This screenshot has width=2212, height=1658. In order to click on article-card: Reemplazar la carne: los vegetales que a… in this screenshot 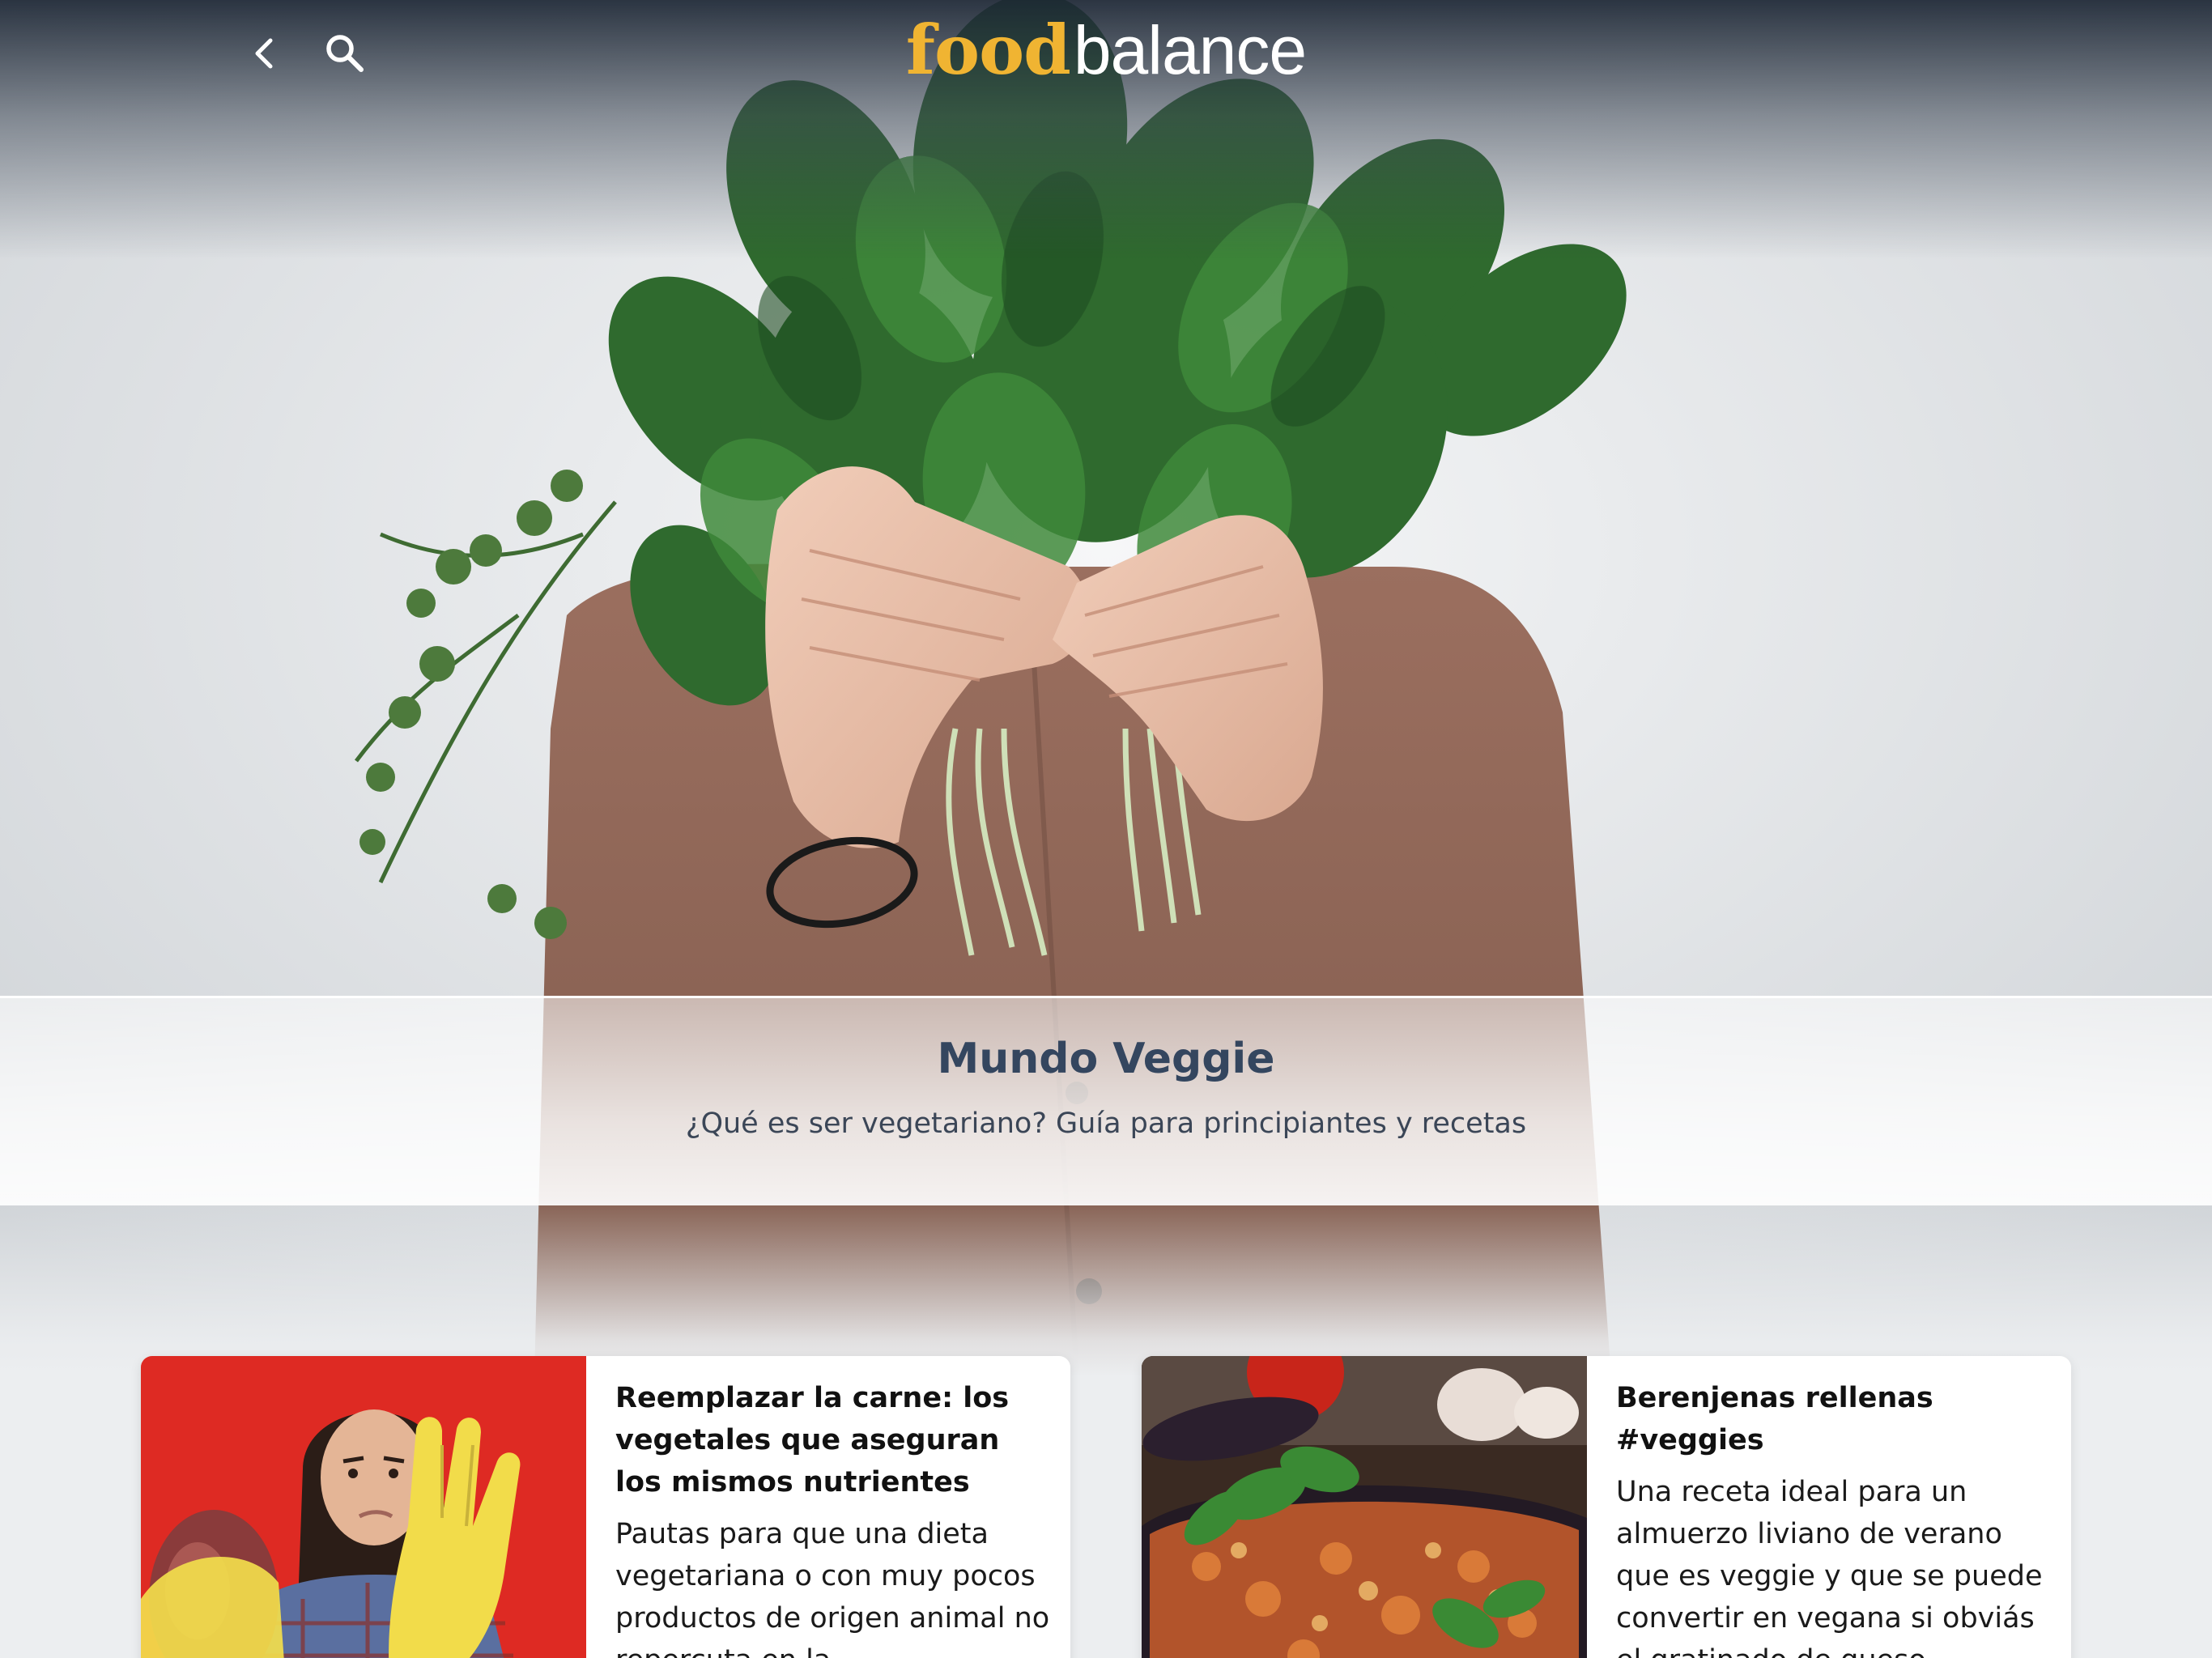, I will do `click(606, 1507)`.